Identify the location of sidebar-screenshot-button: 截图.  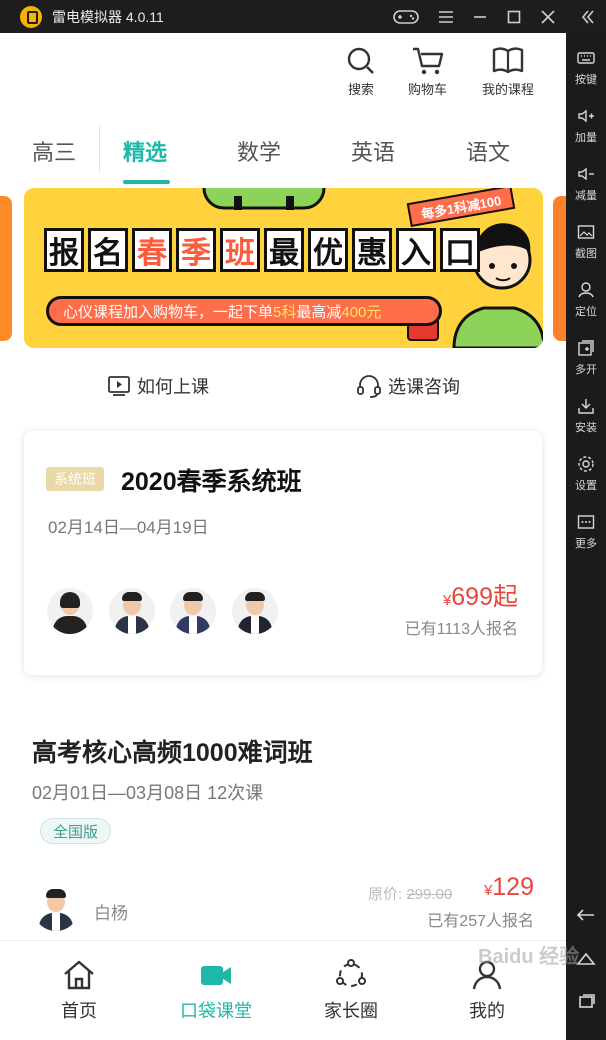
(586, 243).